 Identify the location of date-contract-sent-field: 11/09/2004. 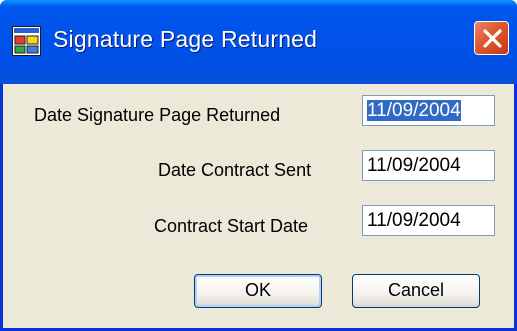
(428, 165).